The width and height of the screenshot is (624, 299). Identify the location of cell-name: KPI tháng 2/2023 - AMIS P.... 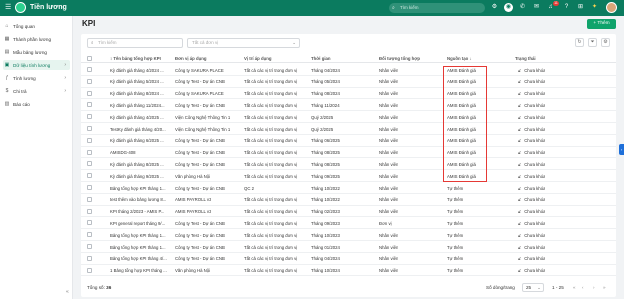
(137, 211).